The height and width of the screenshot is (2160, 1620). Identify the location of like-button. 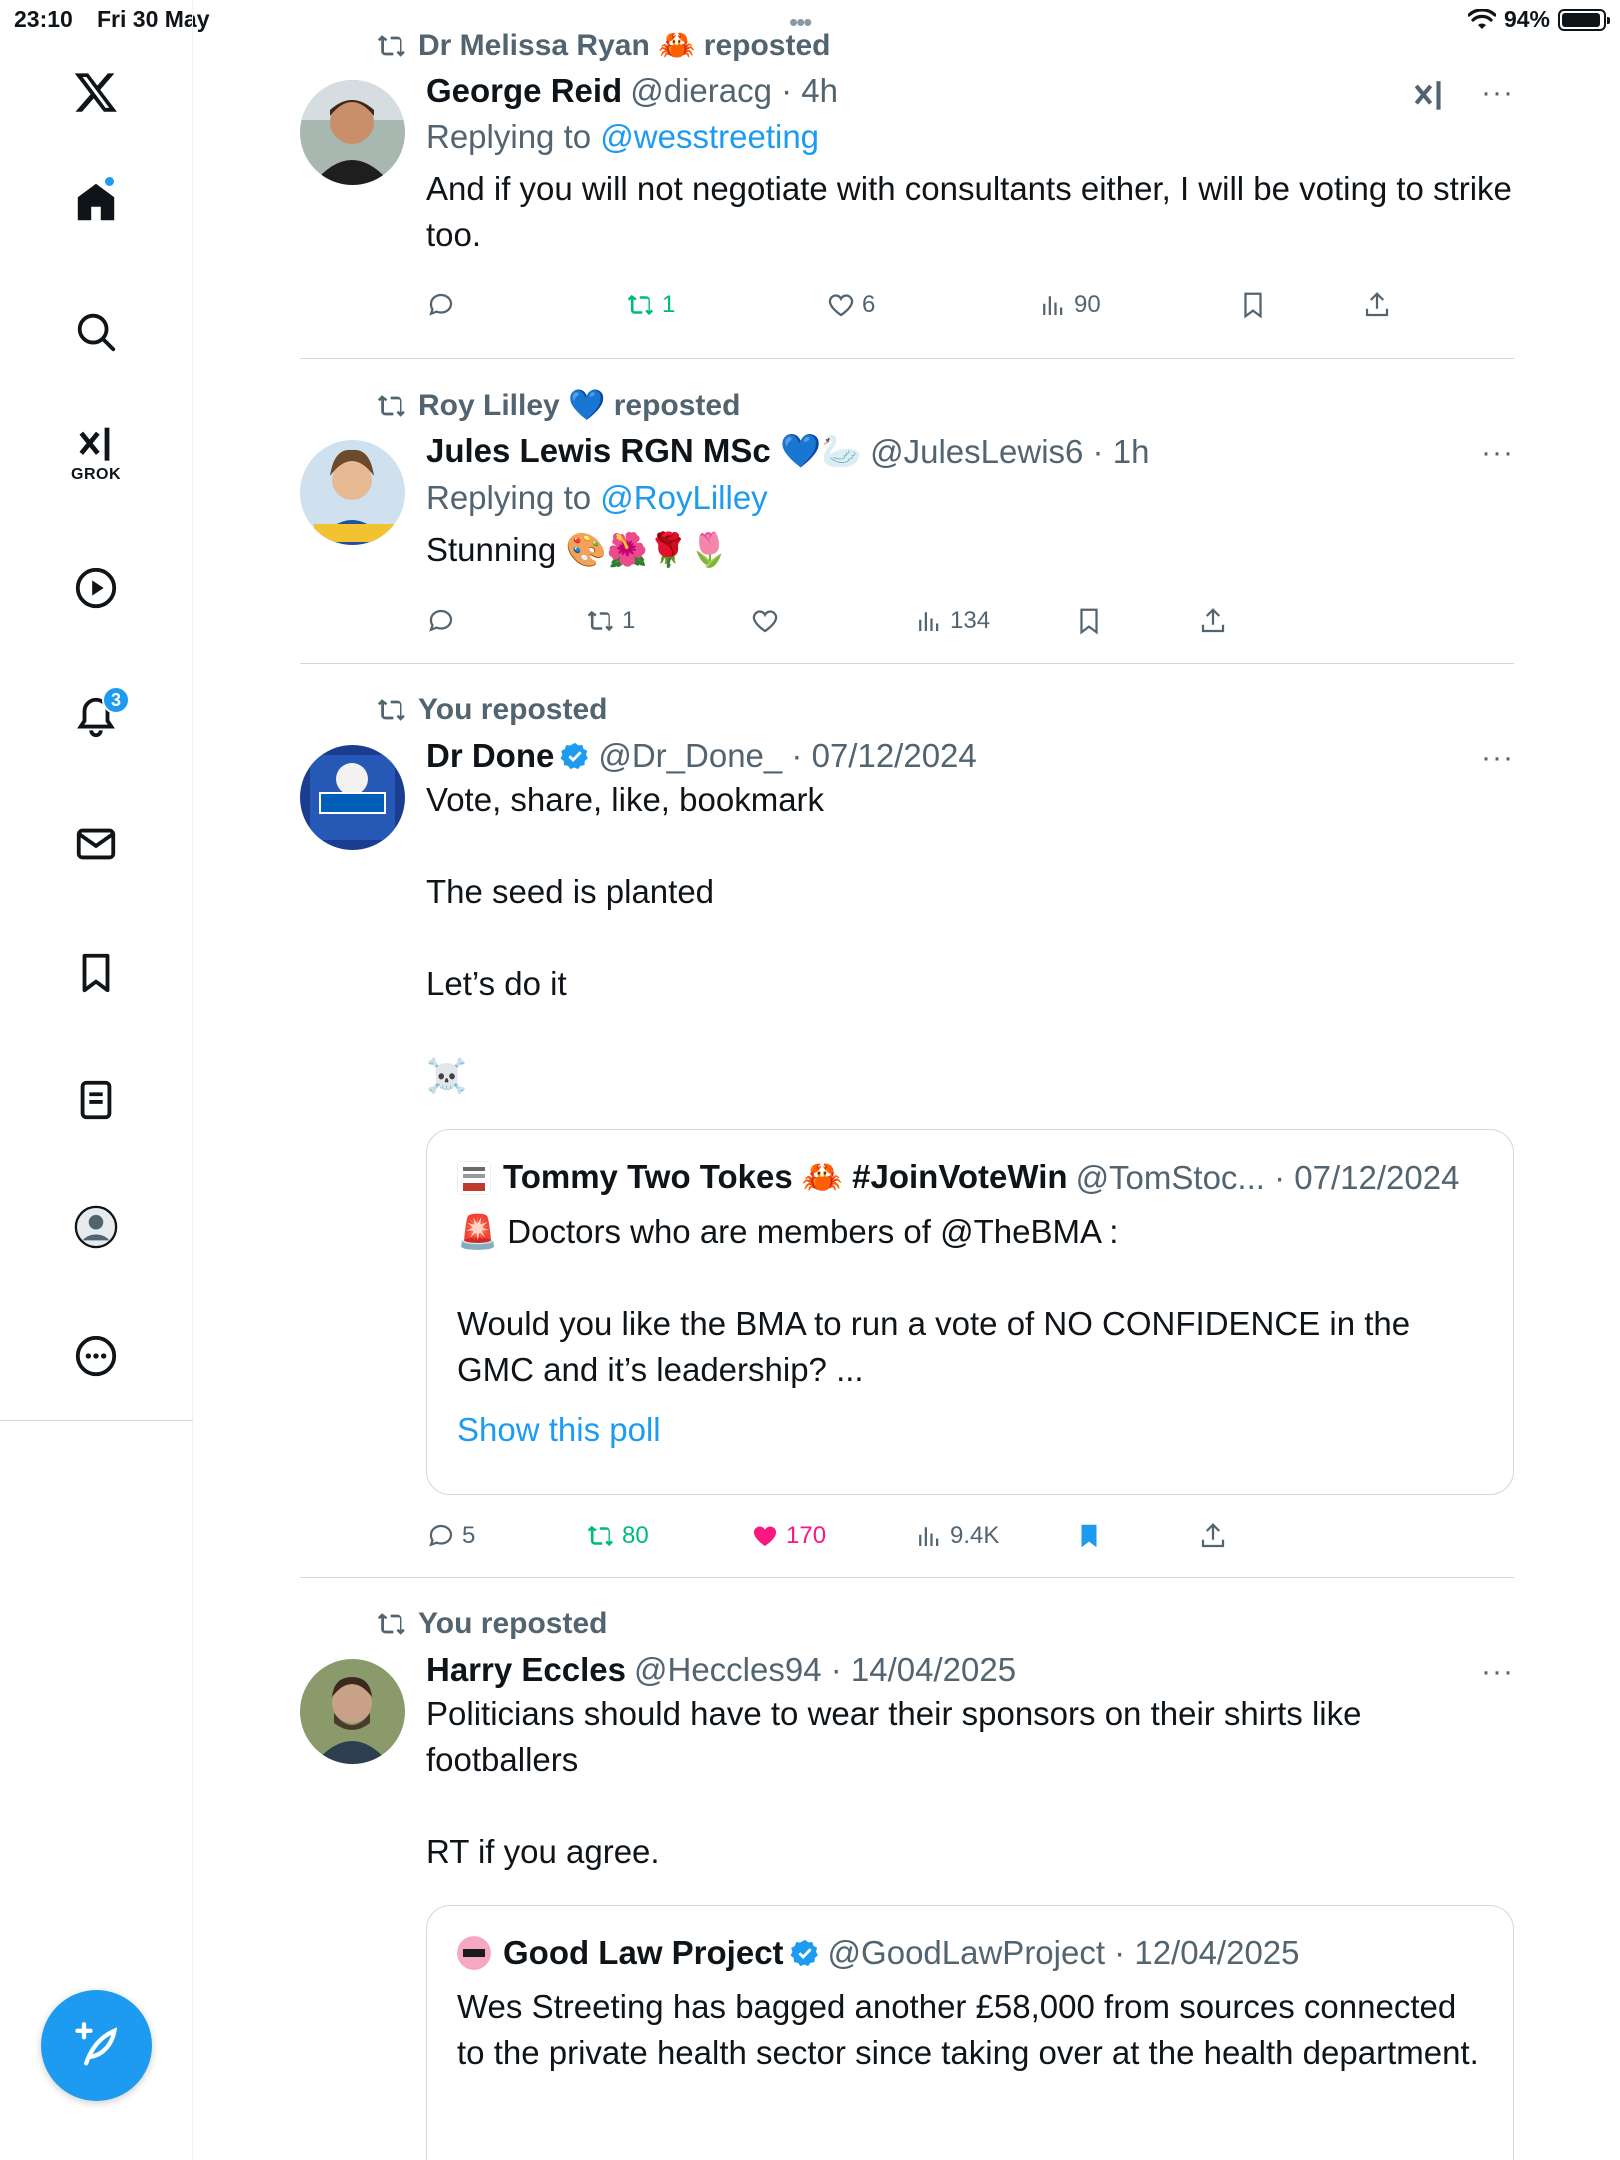
(768, 621).